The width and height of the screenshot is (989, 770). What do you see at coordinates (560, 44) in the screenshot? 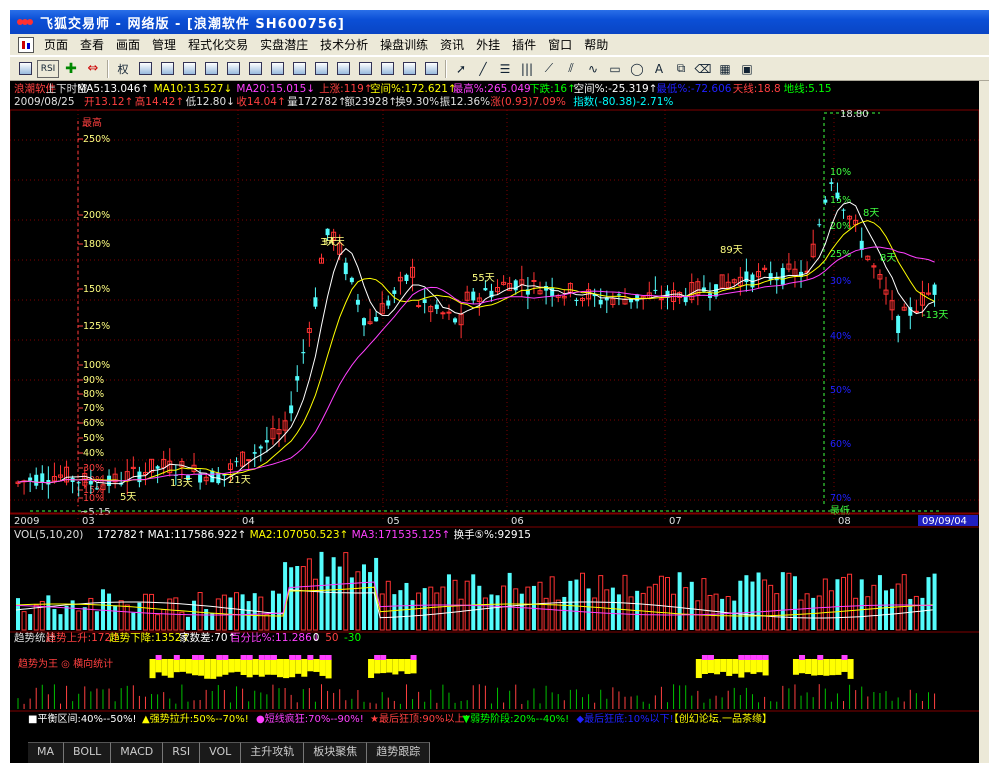
I see `menu-item-11: 窗口` at bounding box center [560, 44].